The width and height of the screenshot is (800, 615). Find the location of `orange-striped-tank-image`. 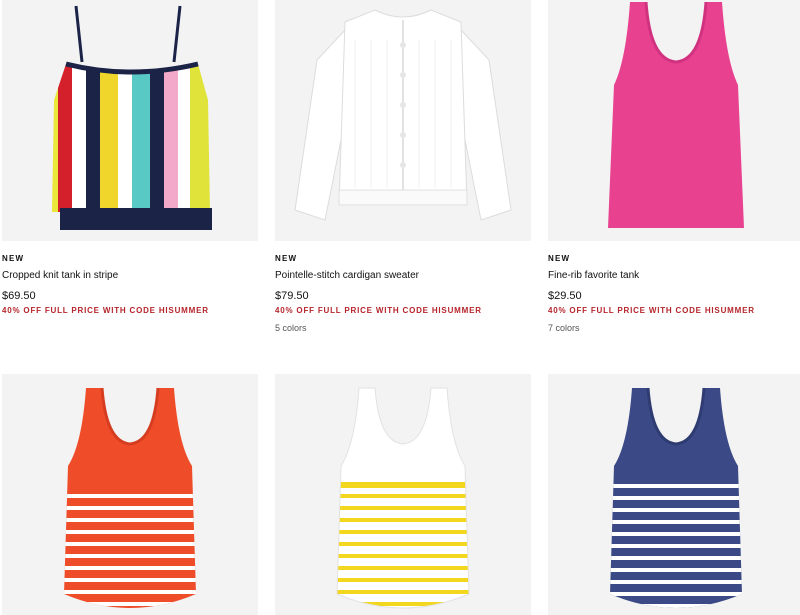

orange-striped-tank-image is located at coordinates (130, 497).